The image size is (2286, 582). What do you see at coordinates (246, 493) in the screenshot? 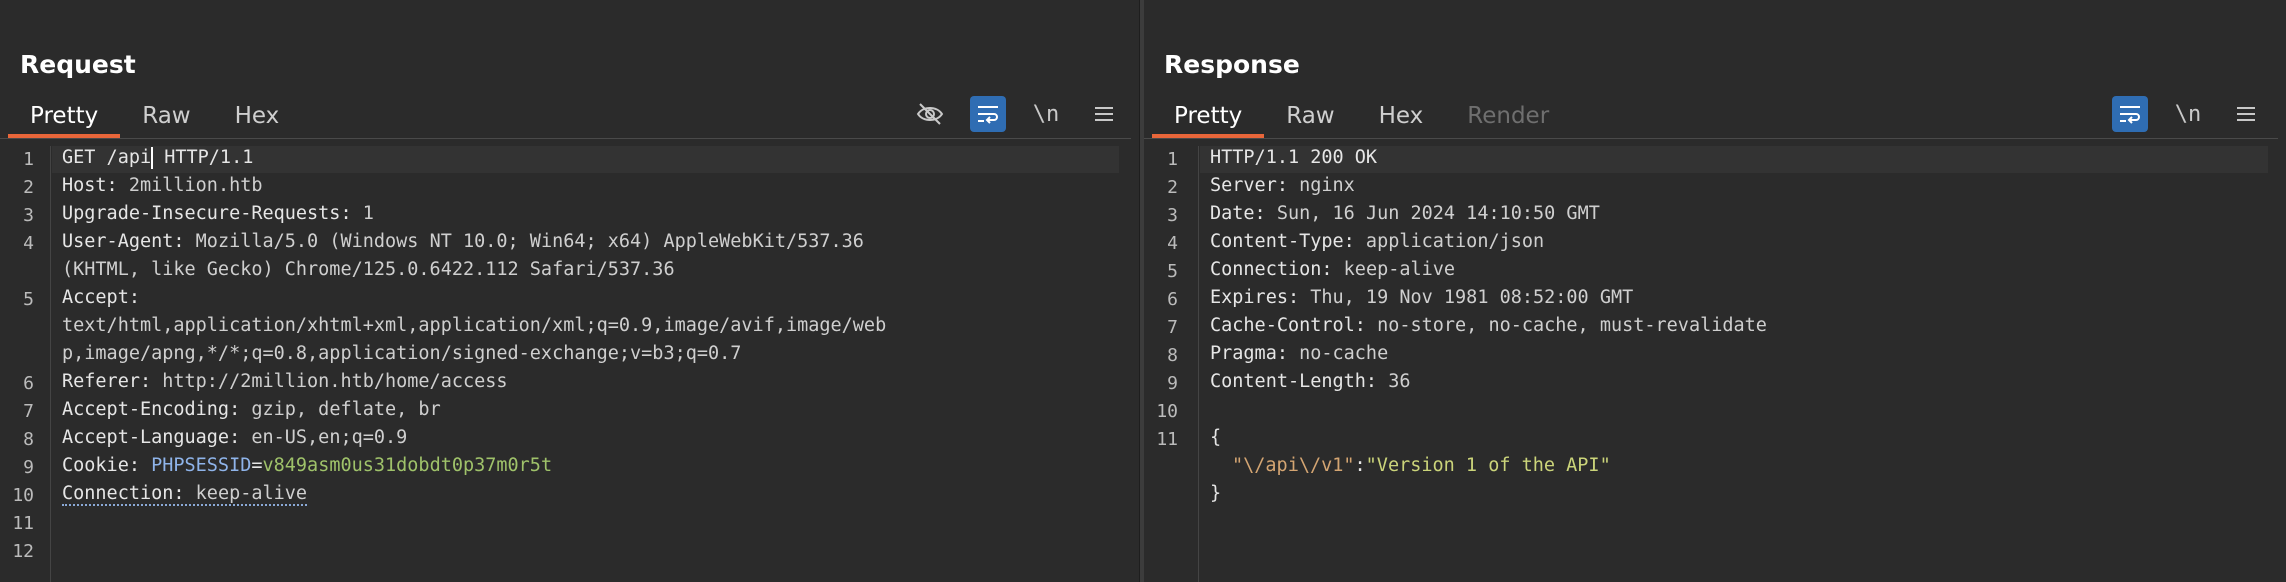
I see `header-value: keep-alive` at bounding box center [246, 493].